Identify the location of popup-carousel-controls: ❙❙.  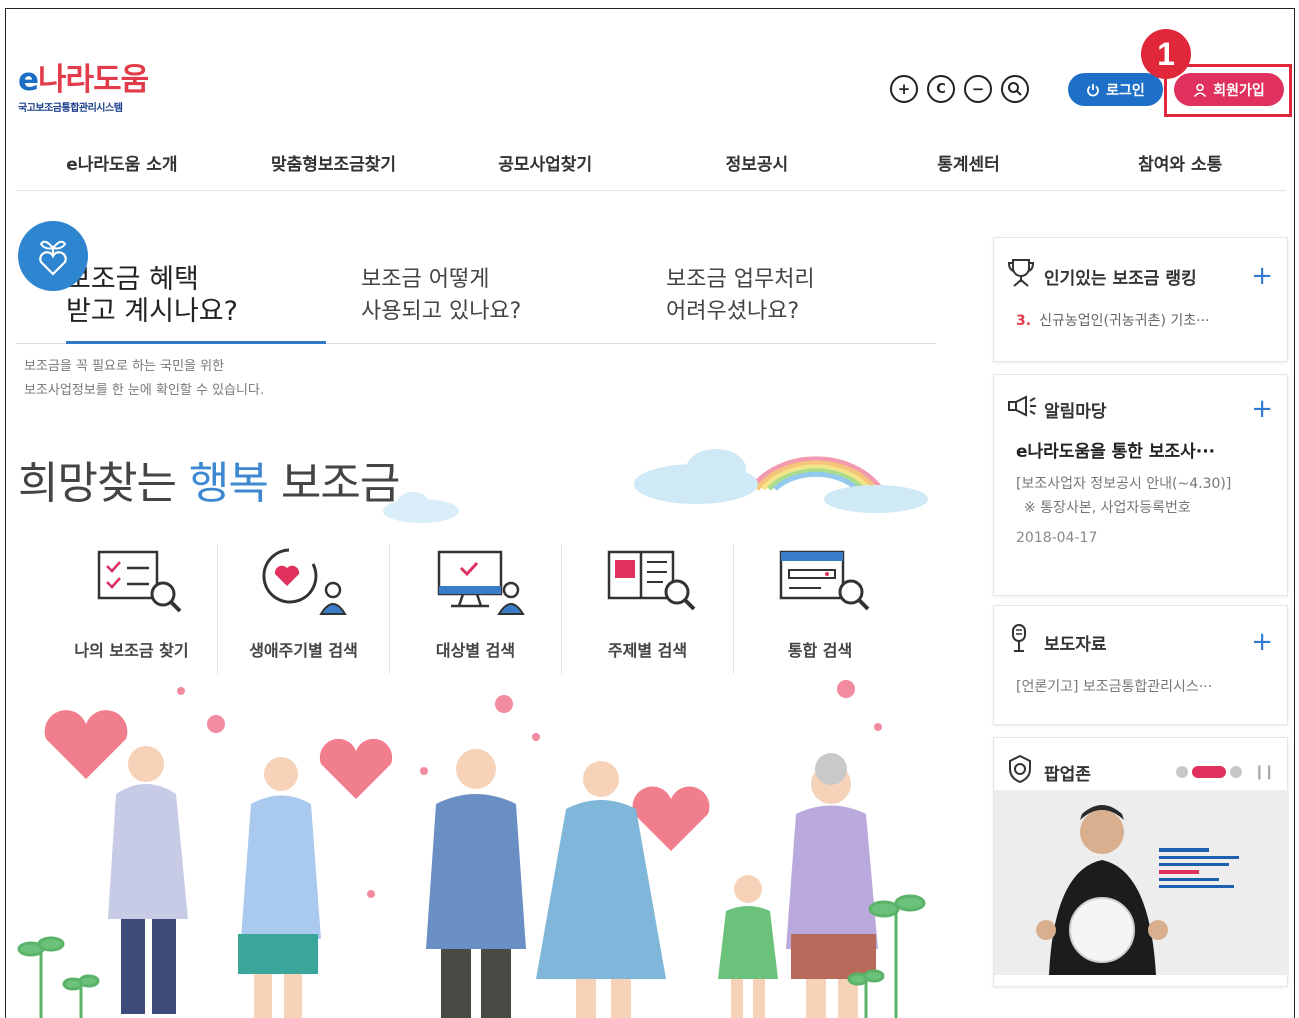
(1225, 772).